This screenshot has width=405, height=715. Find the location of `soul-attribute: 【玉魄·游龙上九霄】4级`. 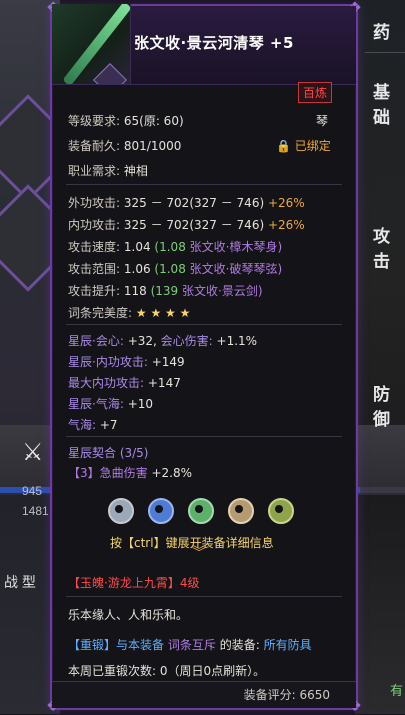

soul-attribute: 【玉魄·游龙上九霄】4级 is located at coordinates (134, 583).